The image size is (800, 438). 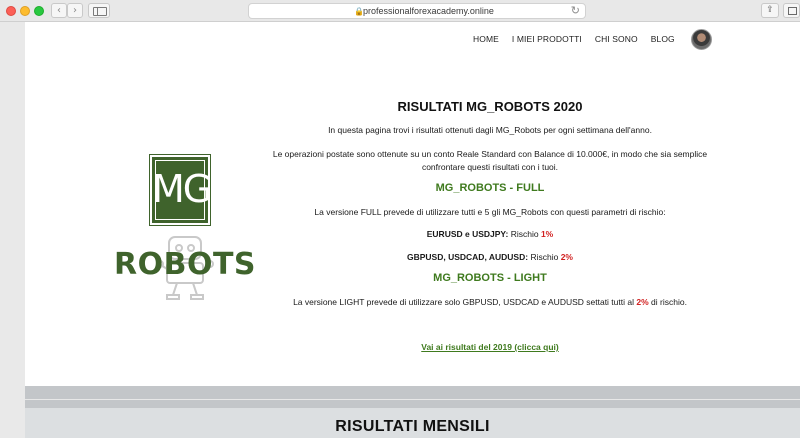 I want to click on mg-robots-logo: MG ROBOTS, so click(x=185, y=229).